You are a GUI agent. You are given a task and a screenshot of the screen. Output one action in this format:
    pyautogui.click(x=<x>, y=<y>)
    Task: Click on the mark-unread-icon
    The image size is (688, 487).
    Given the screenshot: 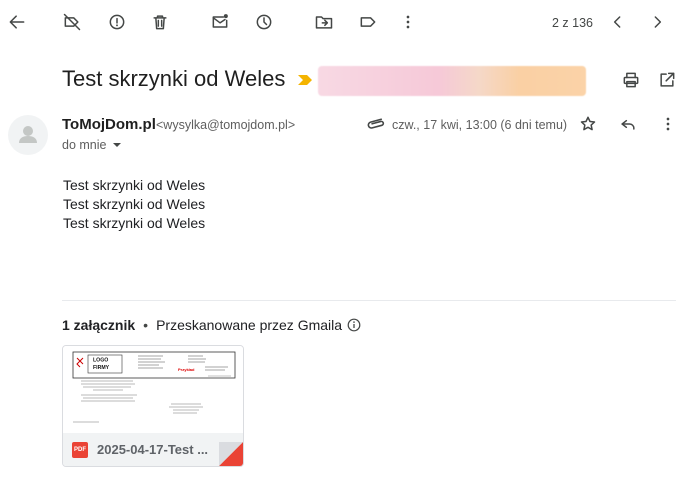 What is the action you would take?
    pyautogui.click(x=220, y=21)
    